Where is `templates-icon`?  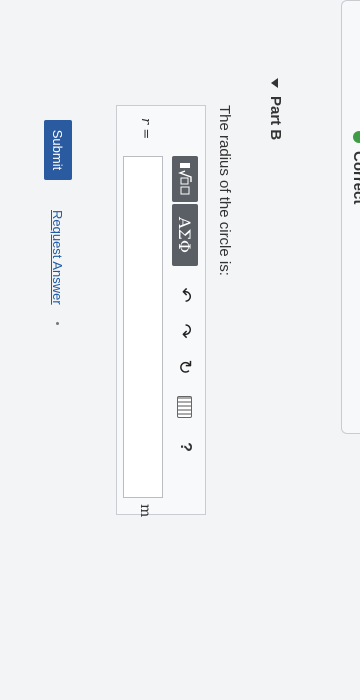
templates-icon is located at coordinates (185, 179).